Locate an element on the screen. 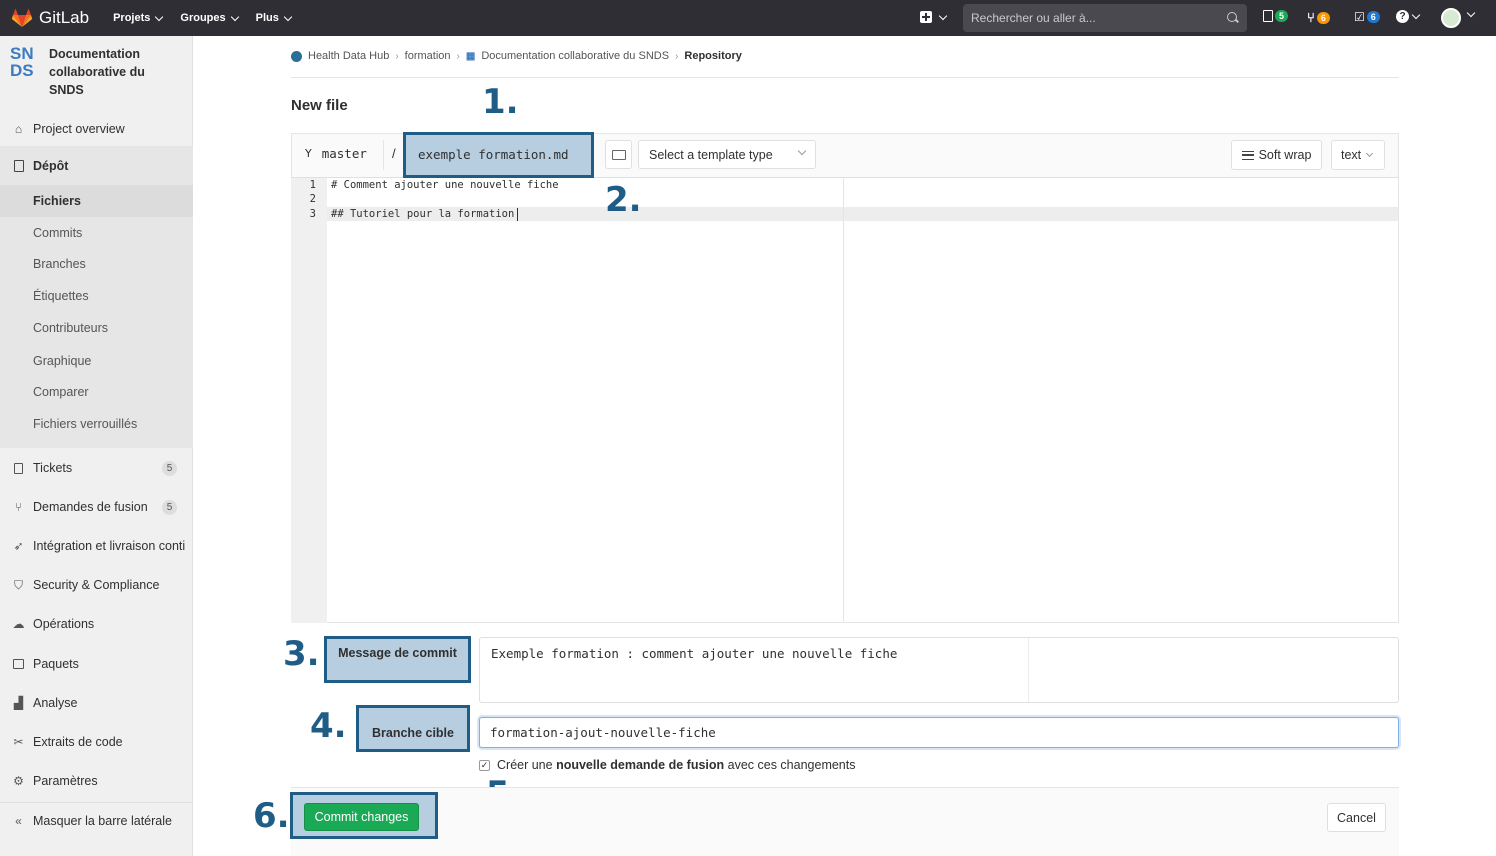 This screenshot has width=1496, height=856. create-mr-text-post: avec ces changements is located at coordinates (790, 765).